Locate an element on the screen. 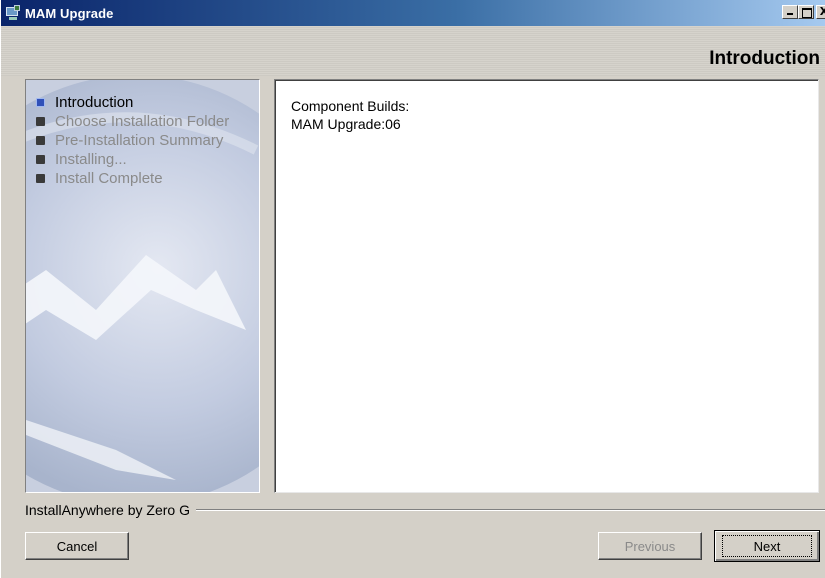 This screenshot has height=578, width=825. brand-row: InstallAnywhere by Zero G is located at coordinates (425, 510).